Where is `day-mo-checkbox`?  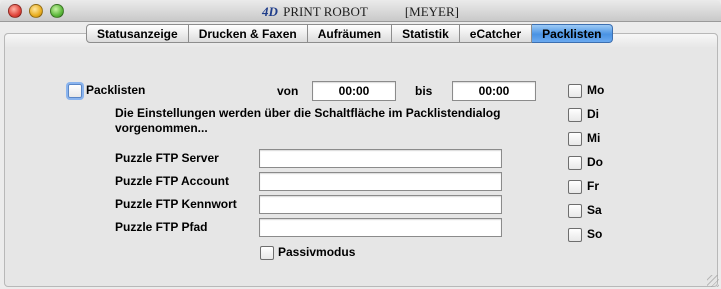 day-mo-checkbox is located at coordinates (575, 91).